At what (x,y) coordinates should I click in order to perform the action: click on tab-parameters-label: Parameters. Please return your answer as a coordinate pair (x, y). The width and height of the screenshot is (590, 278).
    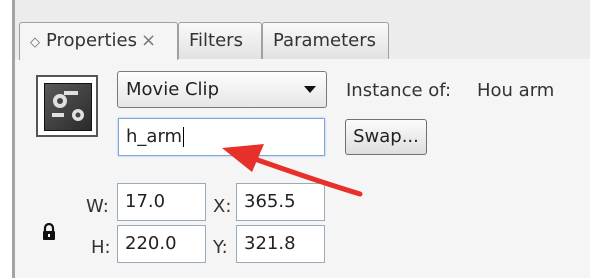
    Looking at the image, I should click on (325, 40).